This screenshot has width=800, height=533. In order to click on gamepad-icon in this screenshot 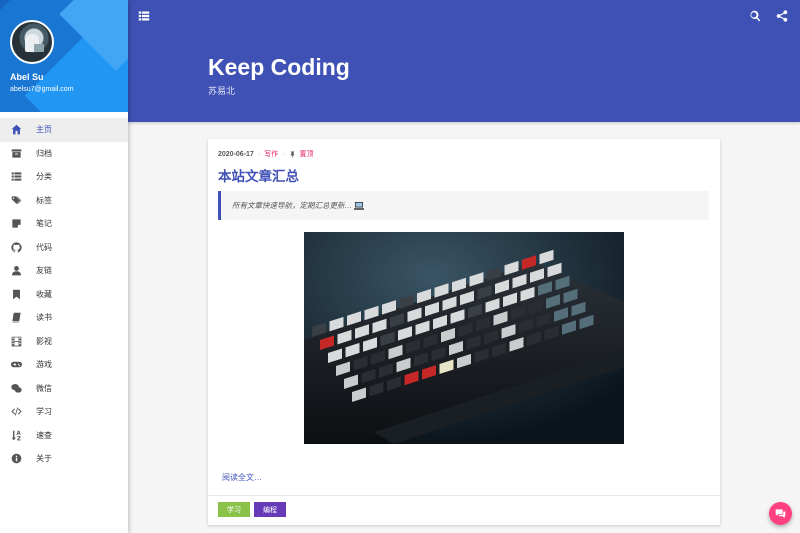, I will do `click(16, 365)`.